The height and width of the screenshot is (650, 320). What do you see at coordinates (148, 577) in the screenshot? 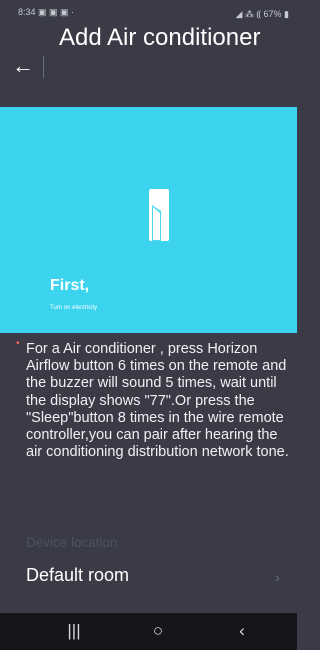
I see `room-selector: Default room ›` at bounding box center [148, 577].